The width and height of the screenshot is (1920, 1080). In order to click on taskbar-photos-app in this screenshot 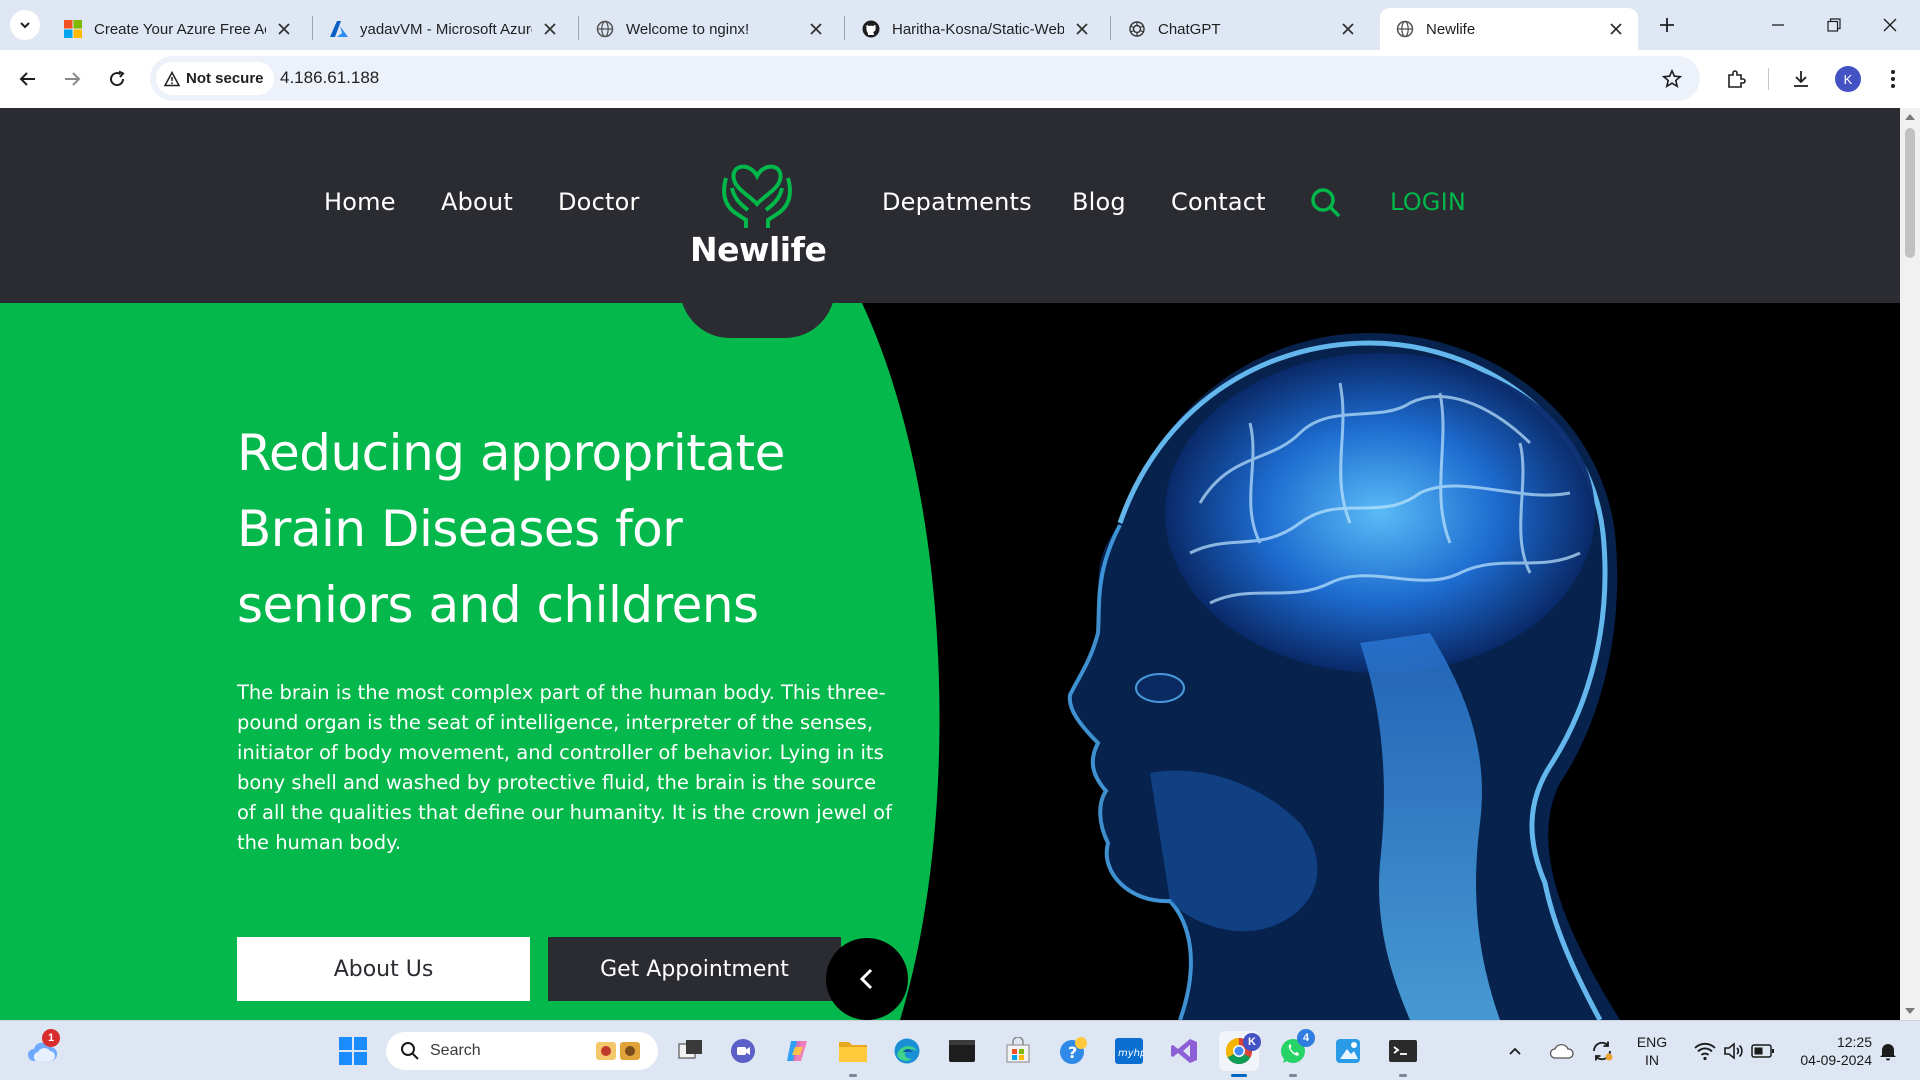, I will do `click(1348, 1051)`.